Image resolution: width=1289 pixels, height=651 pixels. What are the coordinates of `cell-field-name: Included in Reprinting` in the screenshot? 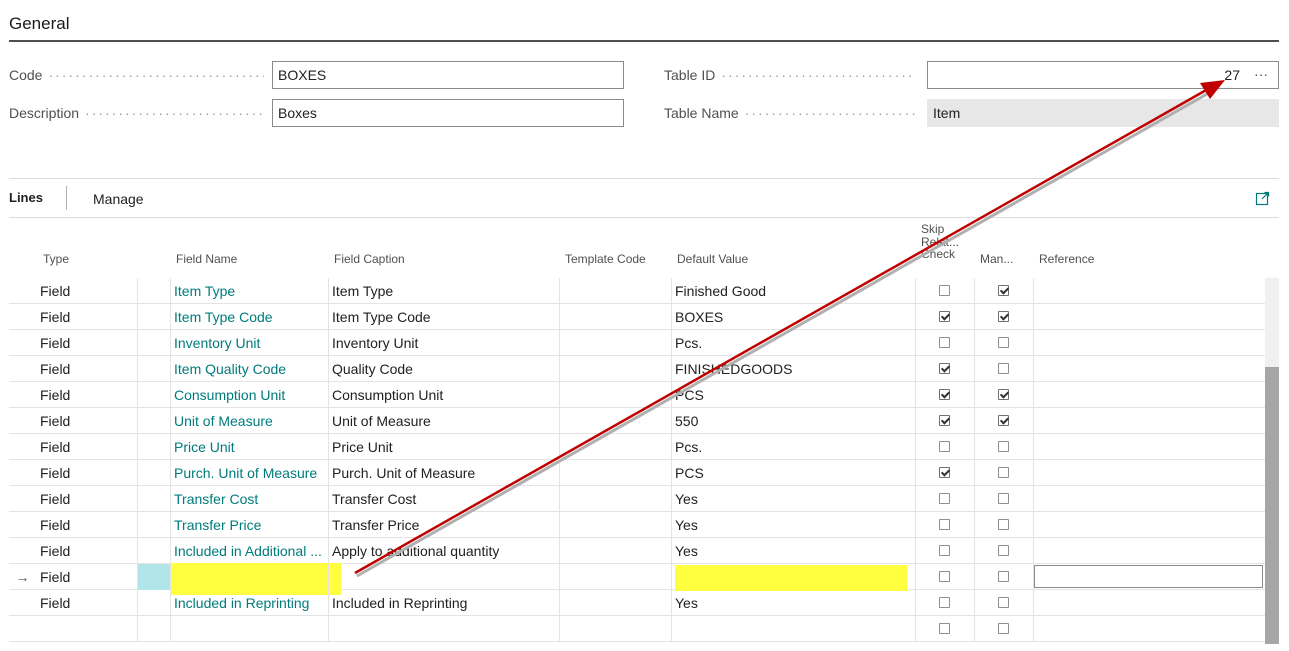 It's located at (250, 603).